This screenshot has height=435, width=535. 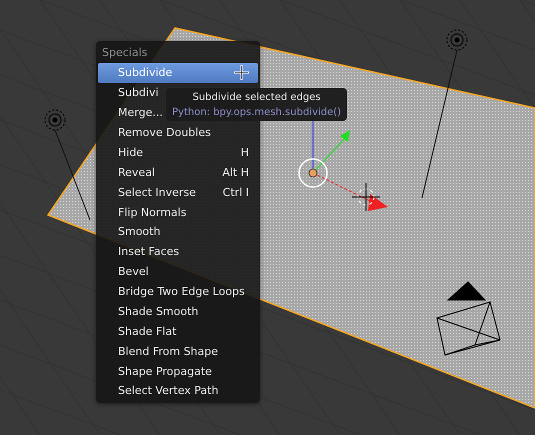 I want to click on menu-item: Select Inverse Ctrl I, so click(x=178, y=192).